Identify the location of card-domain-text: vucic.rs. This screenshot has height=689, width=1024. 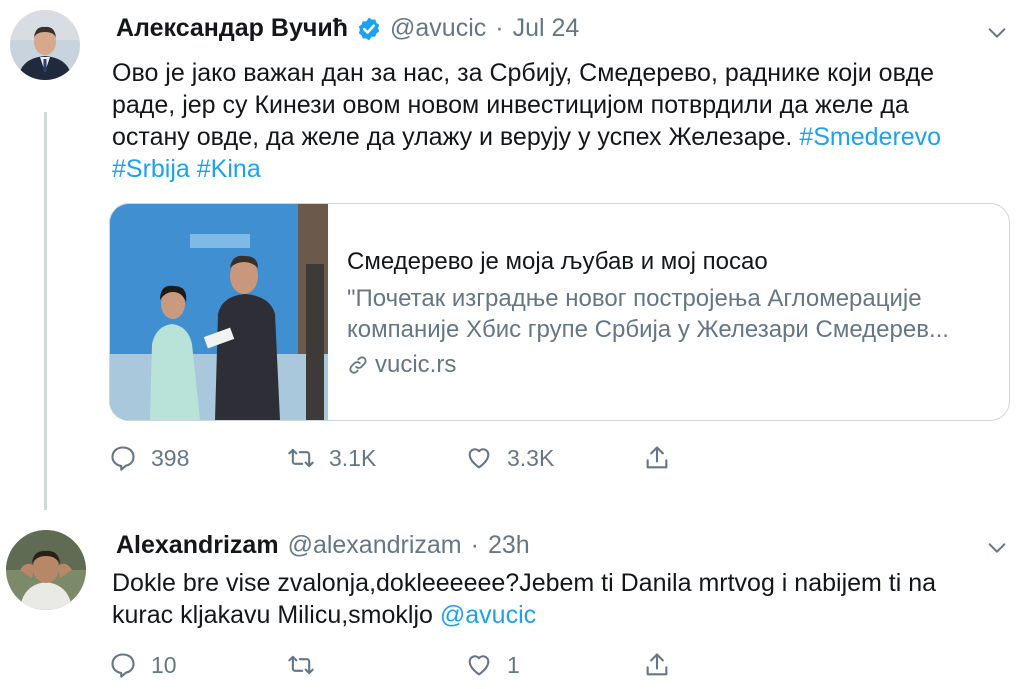
(416, 364).